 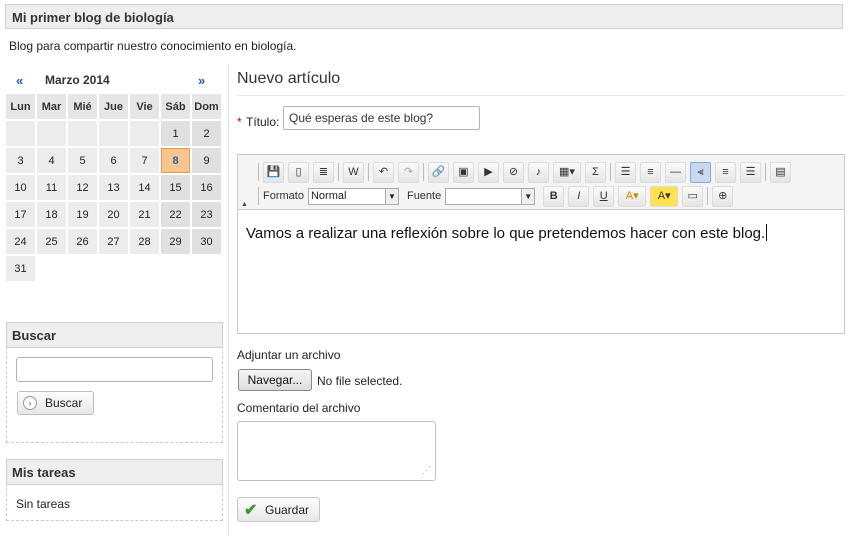 What do you see at coordinates (567, 172) in the screenshot?
I see `table-icon: ▦▾` at bounding box center [567, 172].